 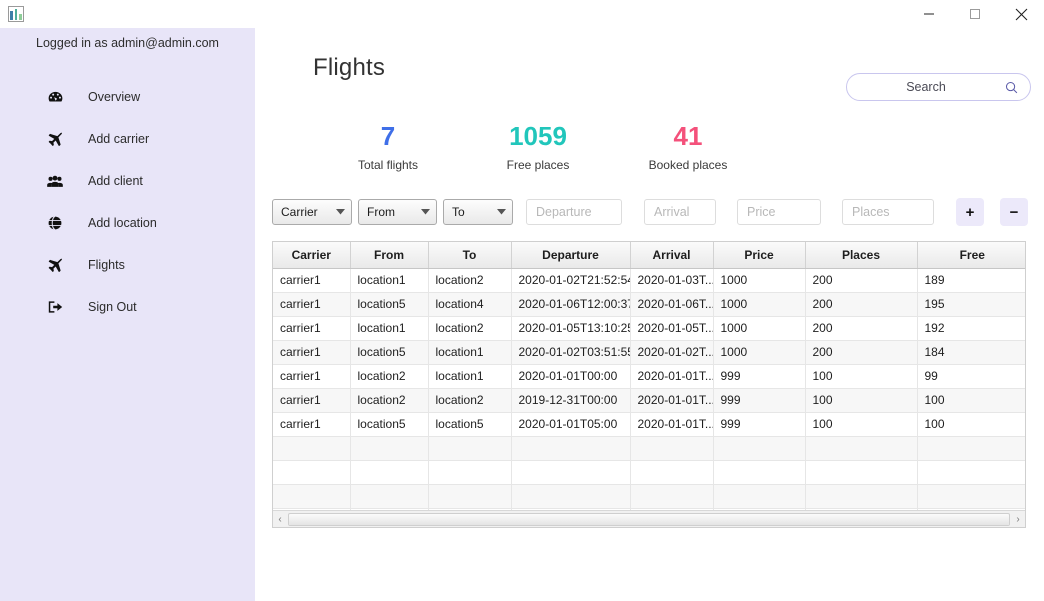 I want to click on sidebar-item-overview: Overview, so click(x=127, y=97).